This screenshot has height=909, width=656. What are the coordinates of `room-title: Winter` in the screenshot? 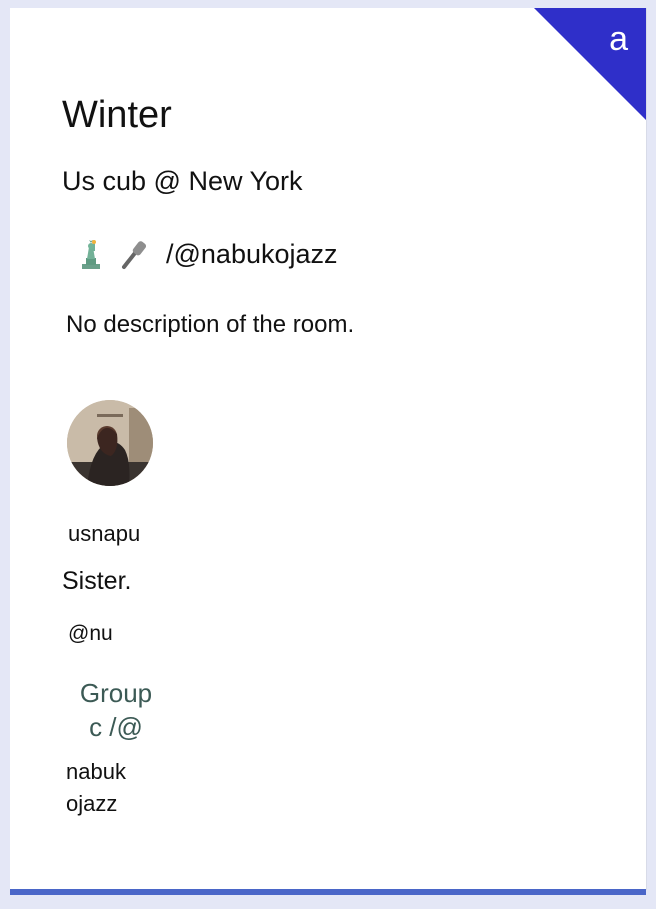 It's located at (117, 115).